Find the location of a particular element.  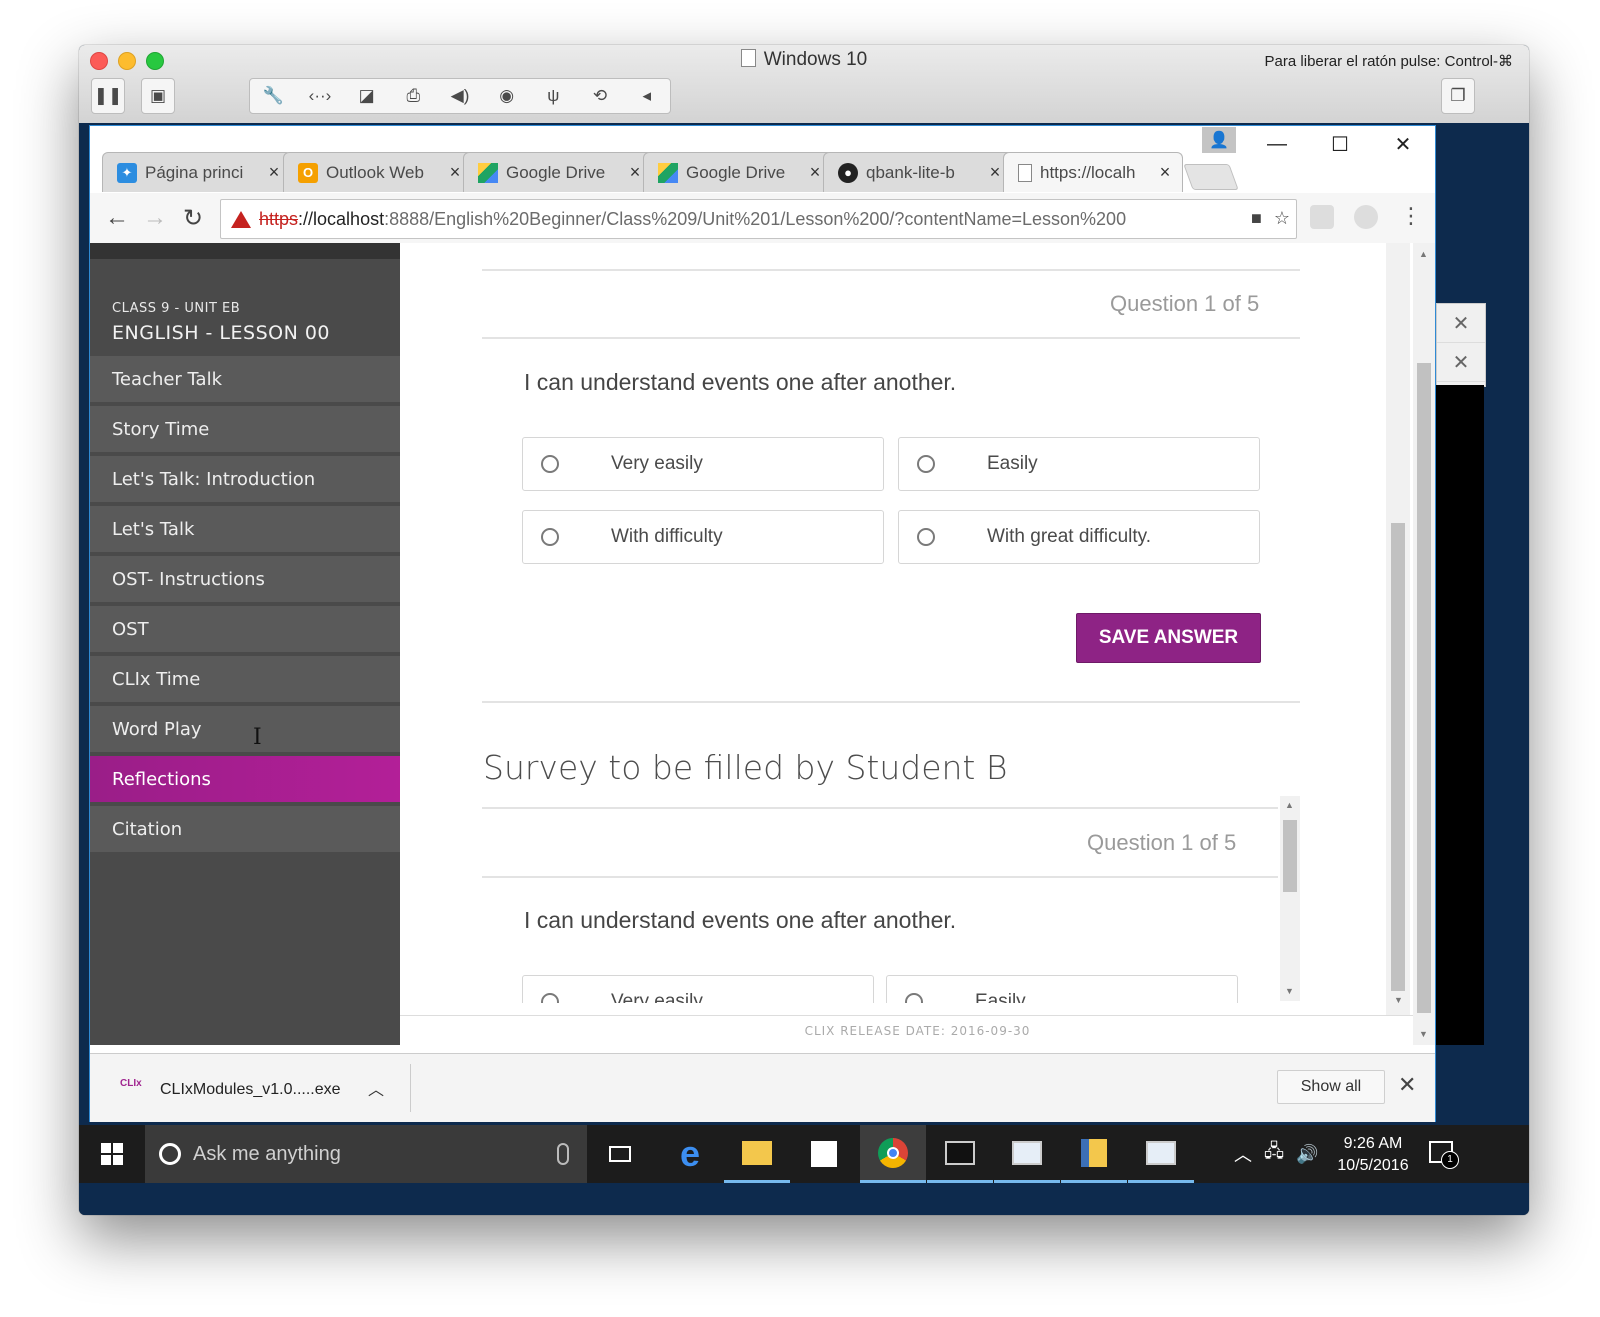

network-icon: 🖧 is located at coordinates (1274, 1154).